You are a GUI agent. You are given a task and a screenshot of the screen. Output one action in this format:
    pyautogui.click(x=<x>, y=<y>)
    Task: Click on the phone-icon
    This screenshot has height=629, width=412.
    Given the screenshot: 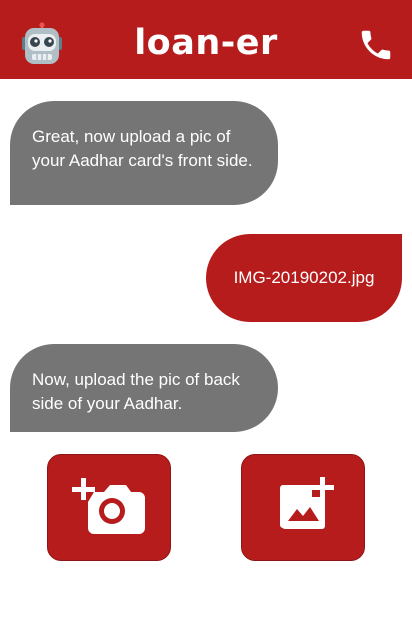 What is the action you would take?
    pyautogui.click(x=376, y=45)
    